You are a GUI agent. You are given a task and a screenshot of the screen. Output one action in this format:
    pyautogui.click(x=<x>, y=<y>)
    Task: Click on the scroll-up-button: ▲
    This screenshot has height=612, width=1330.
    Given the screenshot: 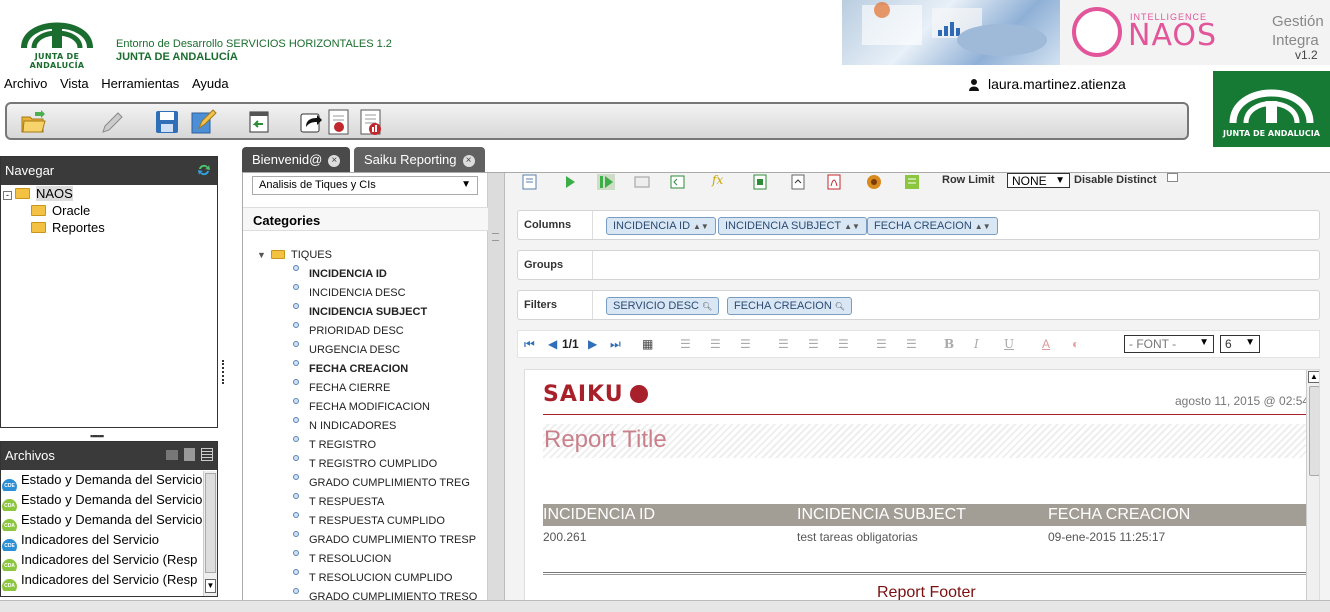 What is the action you would take?
    pyautogui.click(x=1313, y=377)
    